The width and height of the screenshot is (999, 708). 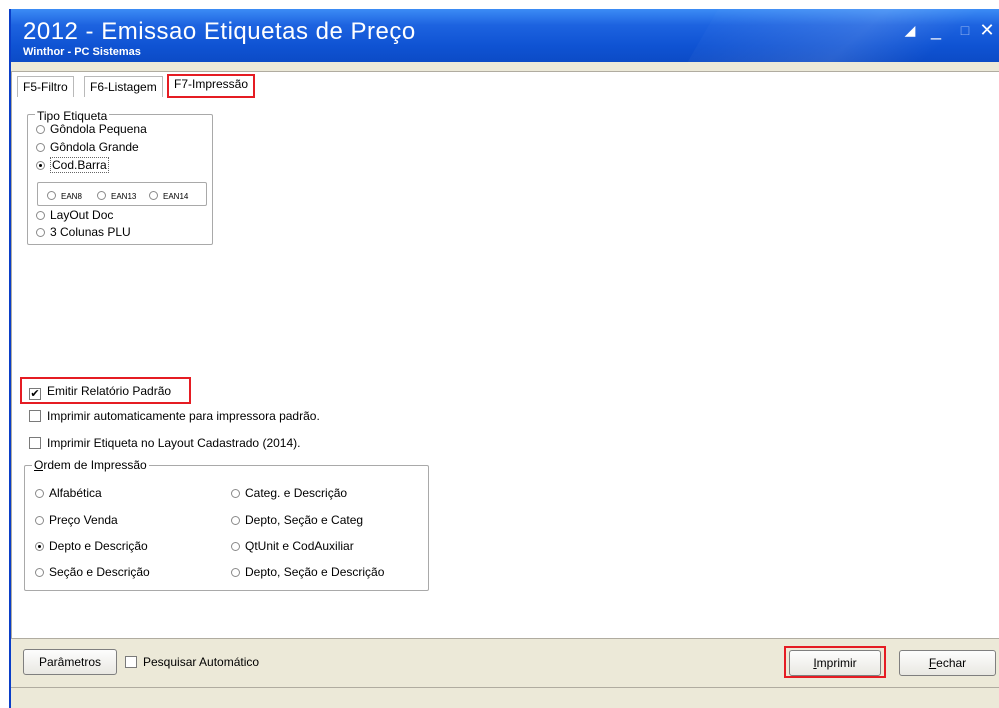 I want to click on ordem-impressao-title: Ordem de Impressão, so click(x=90, y=465).